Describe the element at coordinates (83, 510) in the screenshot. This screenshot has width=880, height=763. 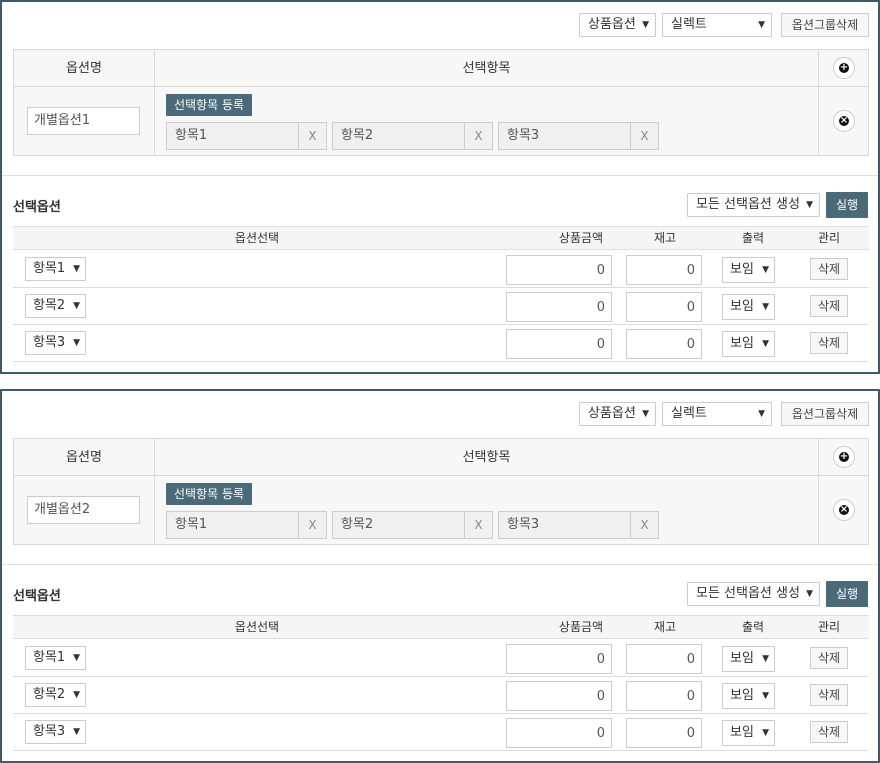
I see `option-name-input: 개별옵션2` at that location.